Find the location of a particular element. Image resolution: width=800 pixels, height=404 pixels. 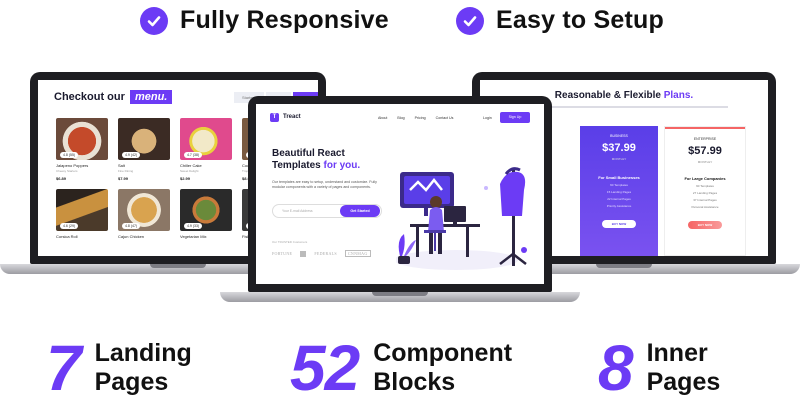

stat-number: 7 is located at coordinates (64, 368).